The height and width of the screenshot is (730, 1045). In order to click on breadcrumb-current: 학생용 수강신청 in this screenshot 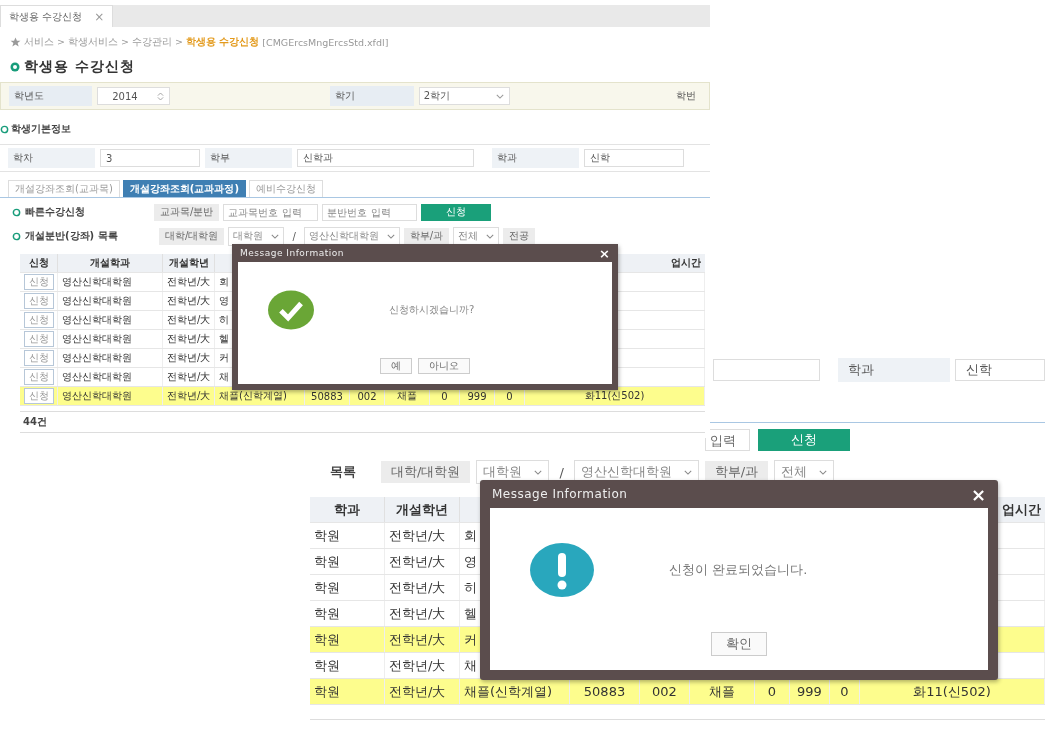, I will do `click(223, 42)`.